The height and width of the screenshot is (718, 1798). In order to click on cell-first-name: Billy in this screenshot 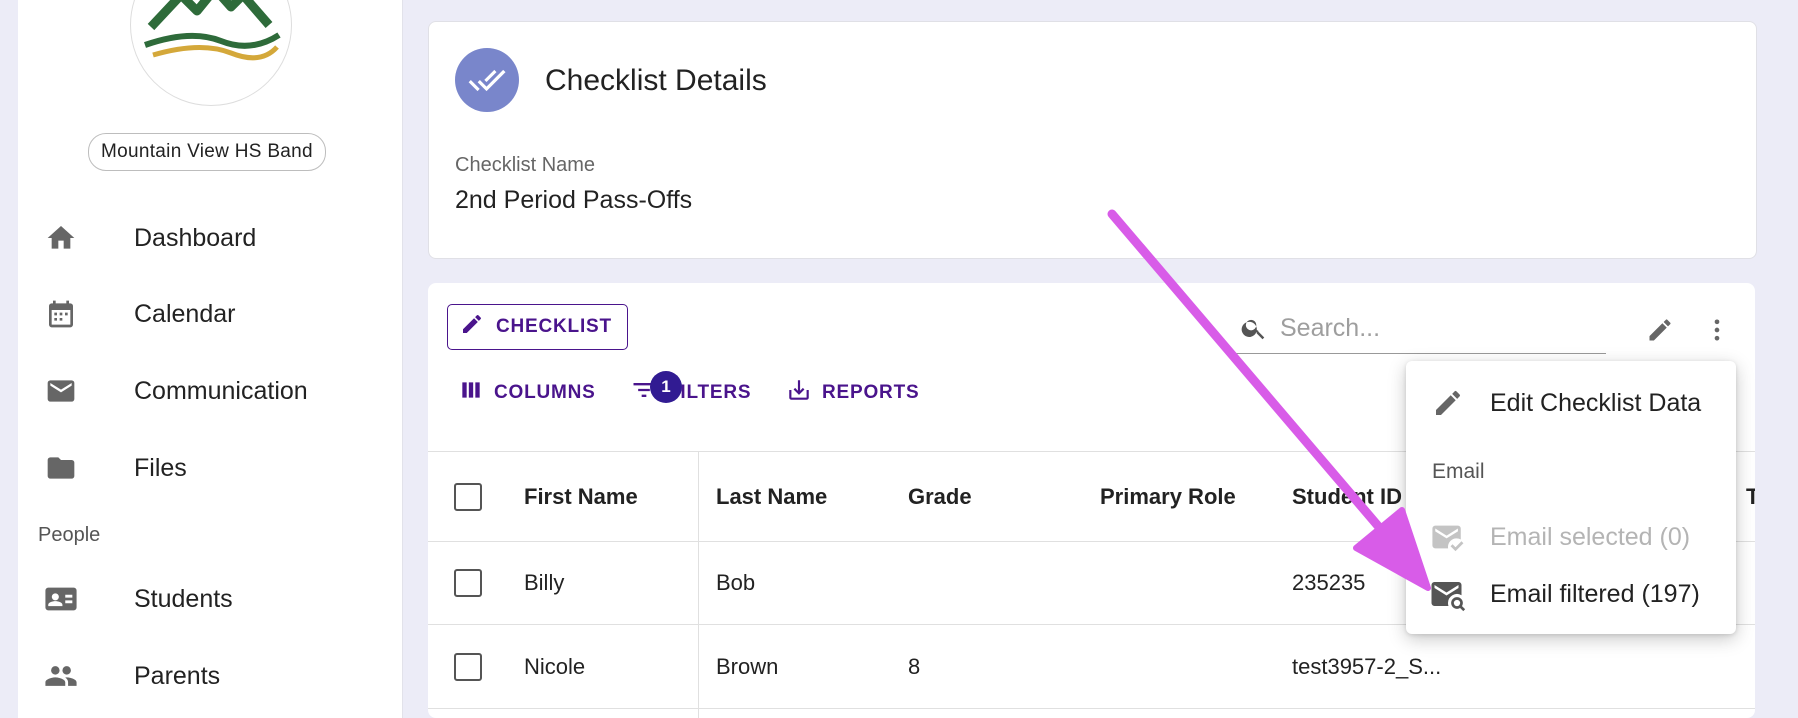, I will do `click(544, 582)`.